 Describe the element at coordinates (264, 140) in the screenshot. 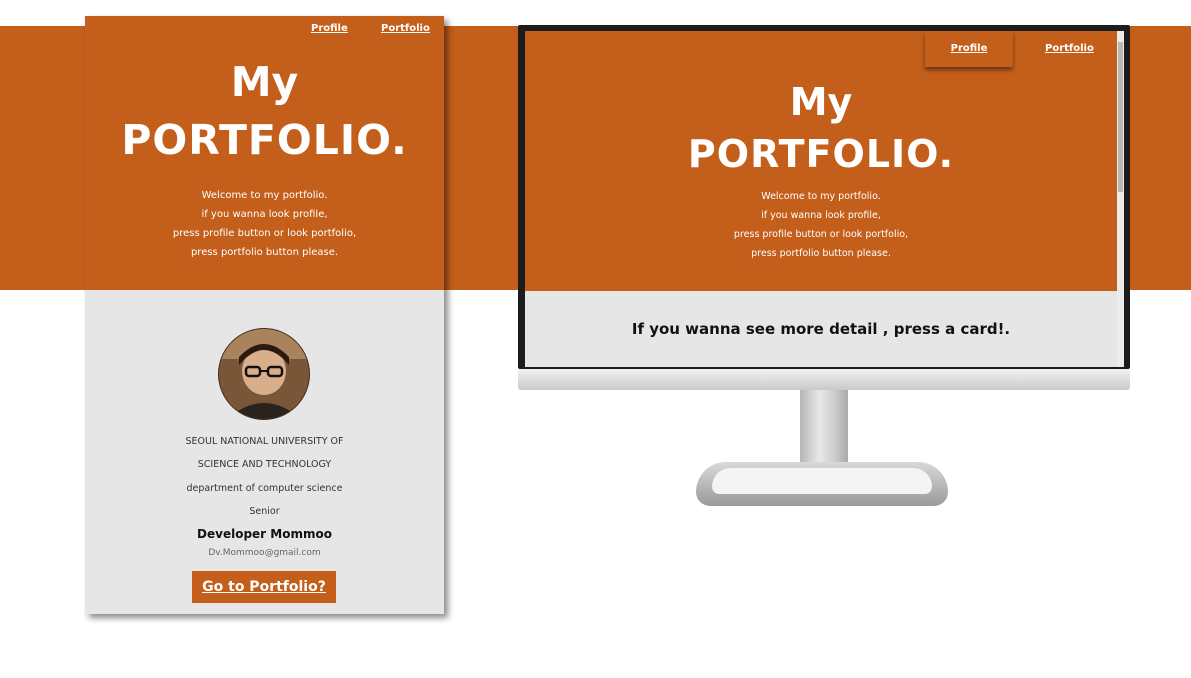

I see `mobile-title-portfolio: PORTFOLIO.` at that location.